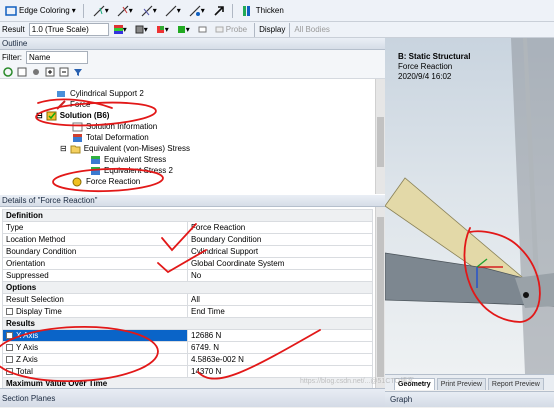 The height and width of the screenshot is (408, 554). I want to click on edge-style-button-4: ▾, so click(173, 11).